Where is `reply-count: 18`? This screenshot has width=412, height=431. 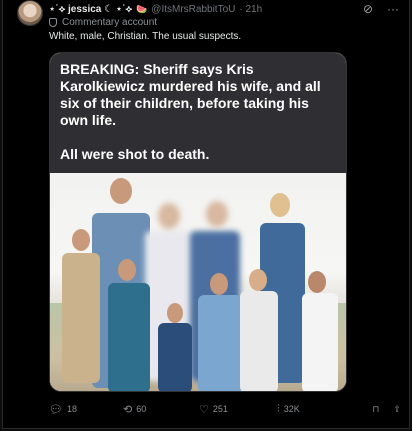
reply-count: 18 is located at coordinates (71, 409).